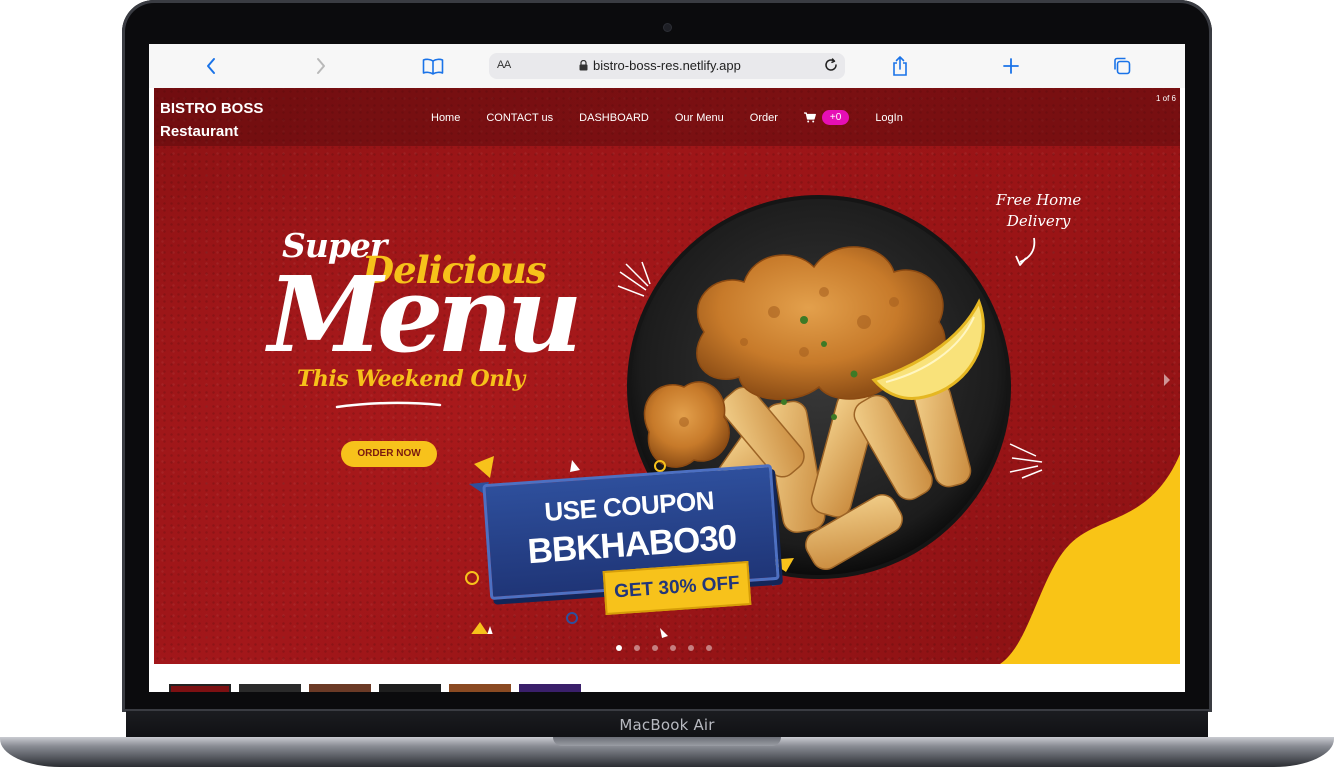 Image resolution: width=1334 pixels, height=767 pixels. I want to click on cart-count-badge: +0, so click(835, 117).